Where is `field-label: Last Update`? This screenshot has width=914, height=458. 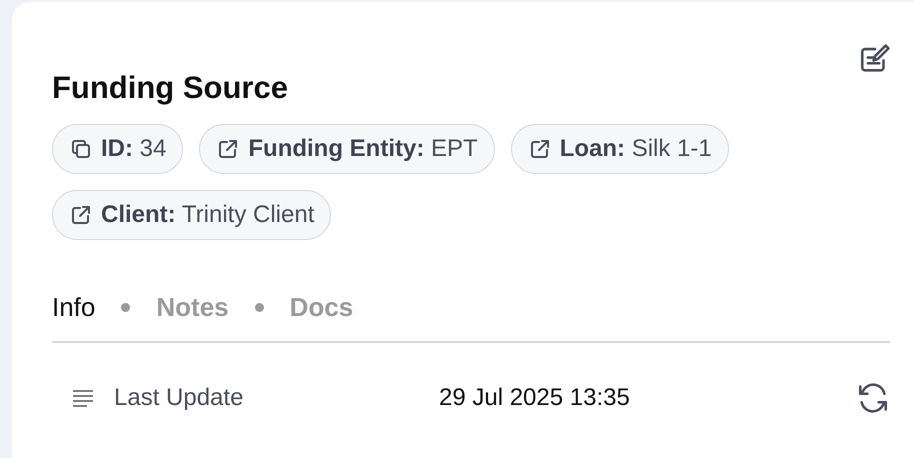 field-label: Last Update is located at coordinates (179, 398).